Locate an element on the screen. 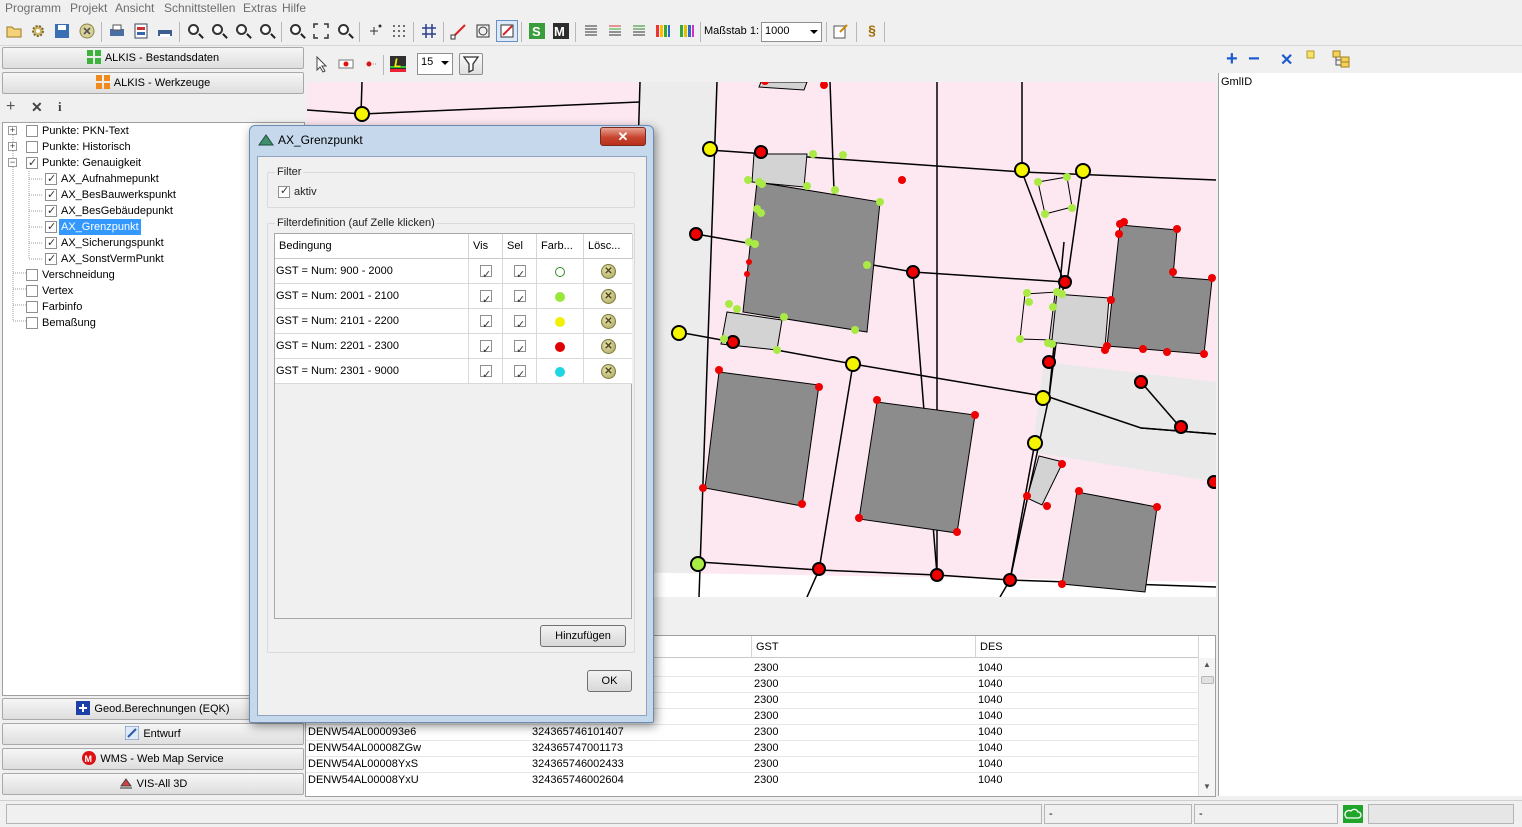  filter-icon is located at coordinates (471, 64).